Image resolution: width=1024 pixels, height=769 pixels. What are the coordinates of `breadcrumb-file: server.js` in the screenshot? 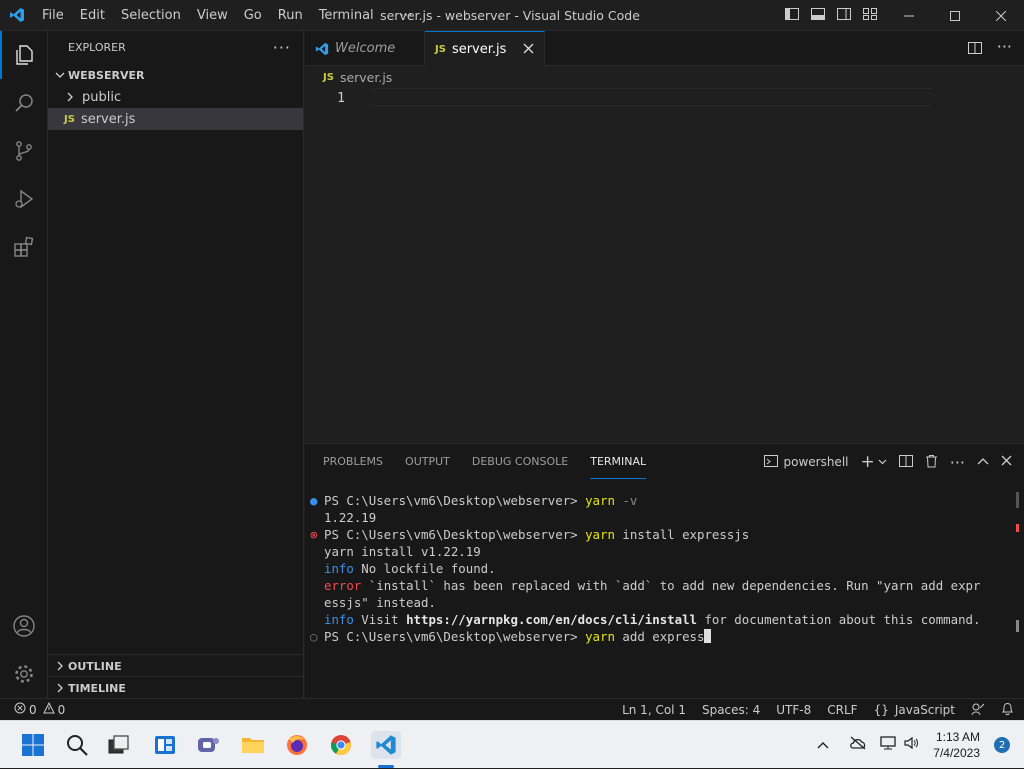 It's located at (366, 77).